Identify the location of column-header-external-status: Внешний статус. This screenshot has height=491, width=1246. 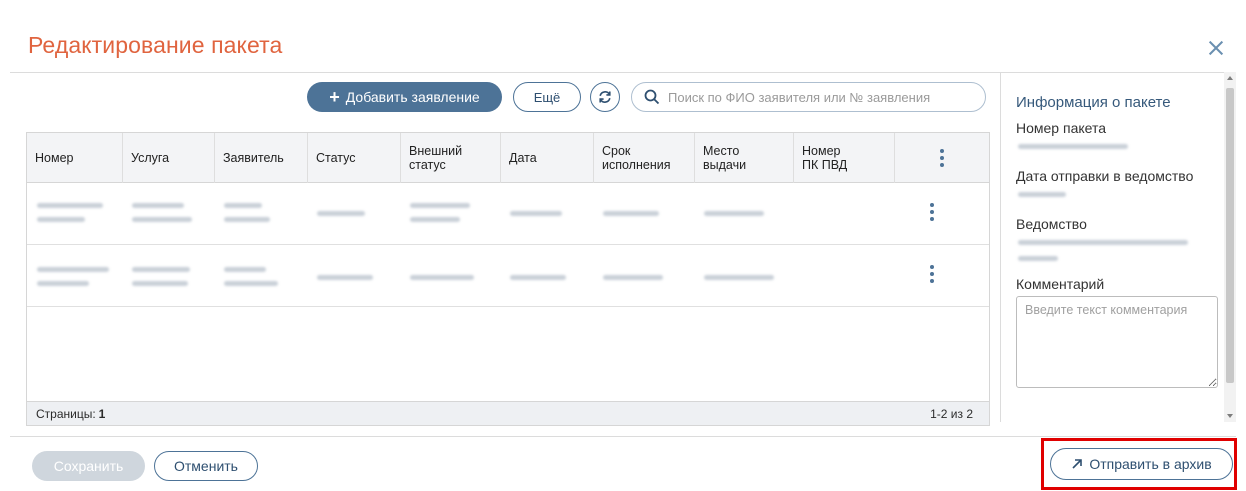
(450, 158).